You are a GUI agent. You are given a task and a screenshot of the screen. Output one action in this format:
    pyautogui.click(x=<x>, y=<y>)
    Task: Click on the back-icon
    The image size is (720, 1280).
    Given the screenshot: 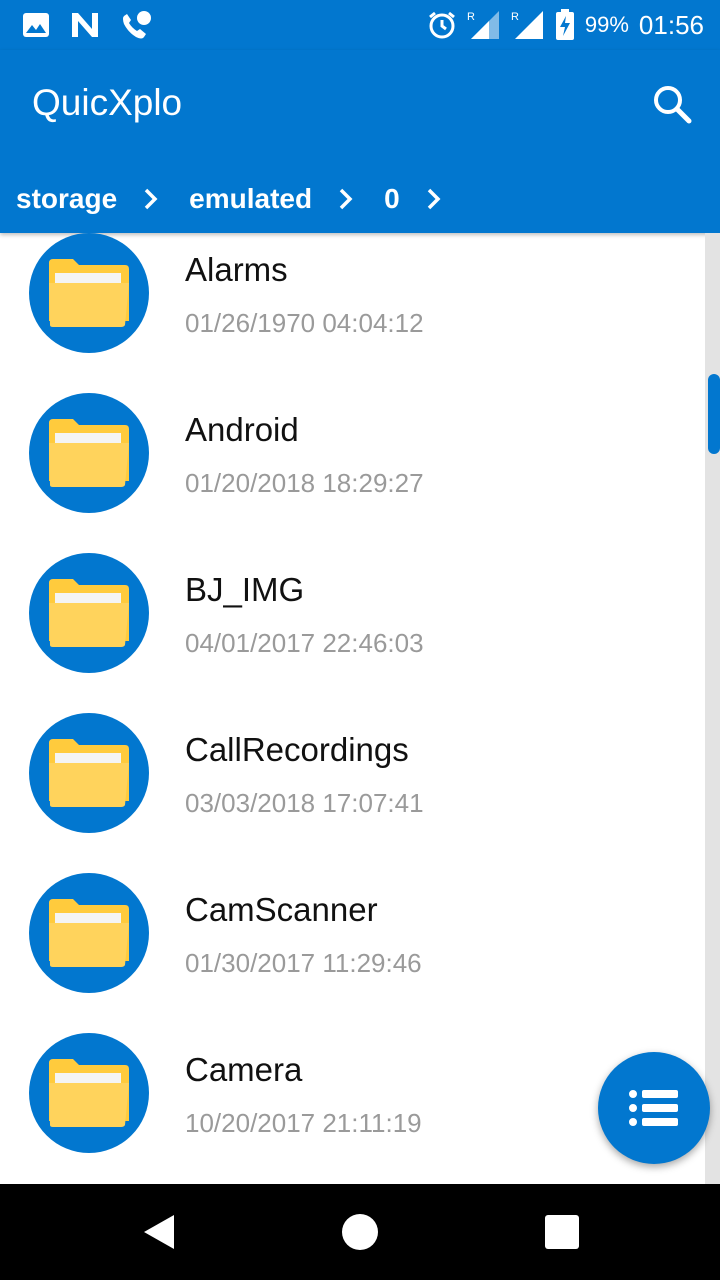 What is the action you would take?
    pyautogui.click(x=159, y=1232)
    